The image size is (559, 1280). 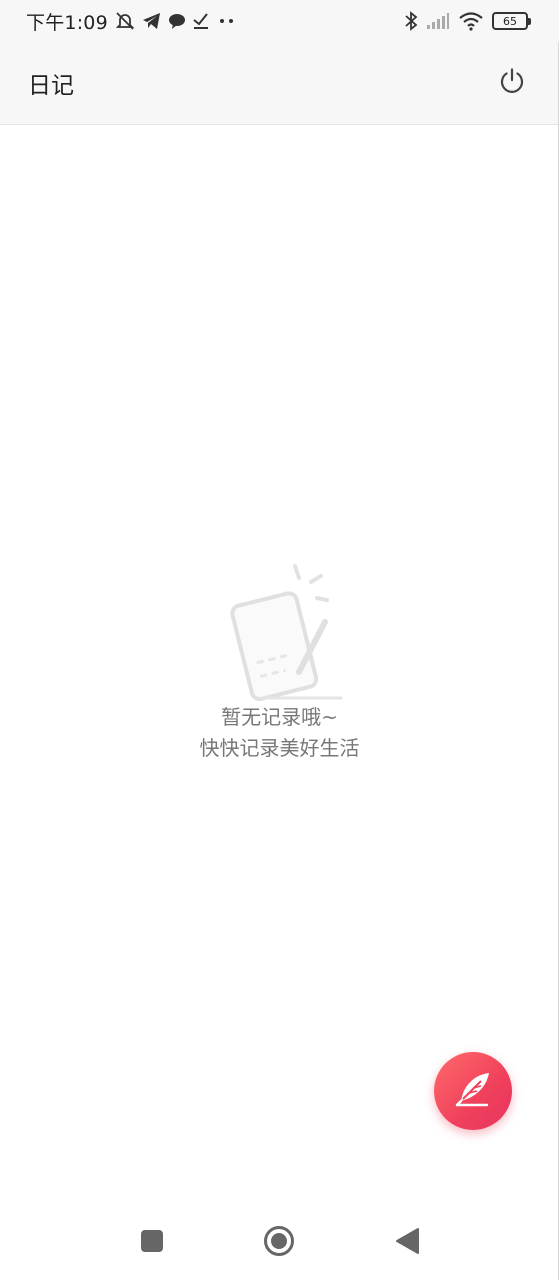 I want to click on status-right: 65, so click(x=467, y=21).